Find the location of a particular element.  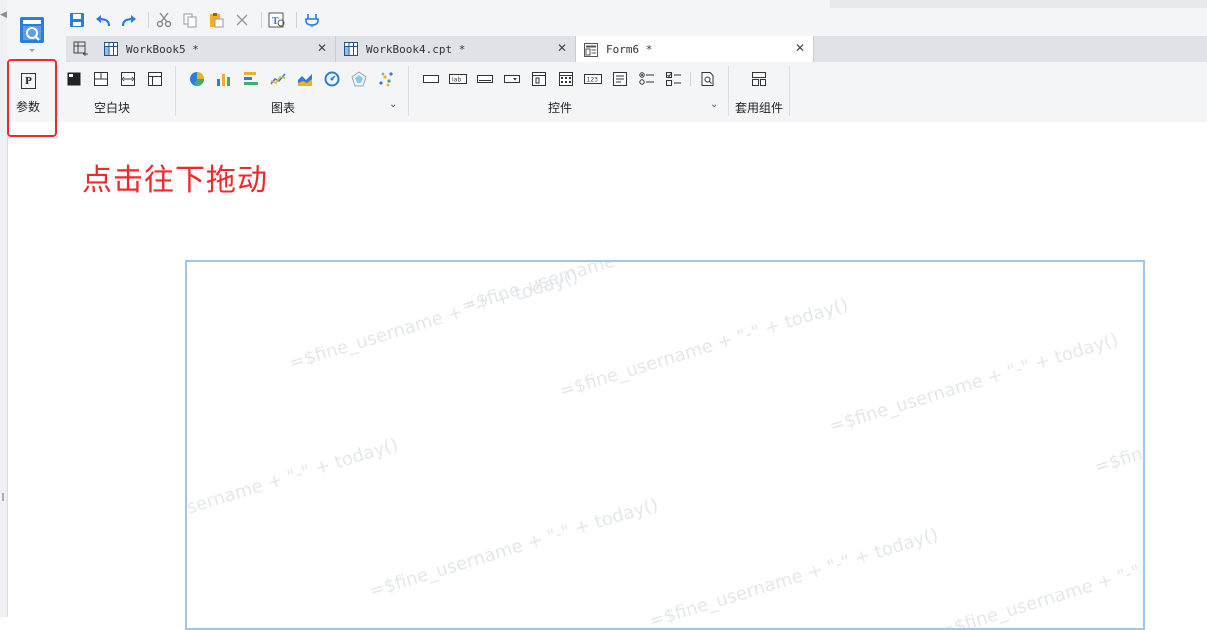

radio-group-icon is located at coordinates (646, 79).